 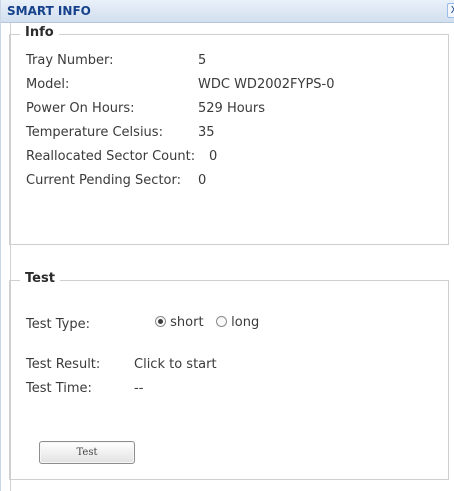 I want to click on test-result-value: Click to start, so click(x=175, y=364).